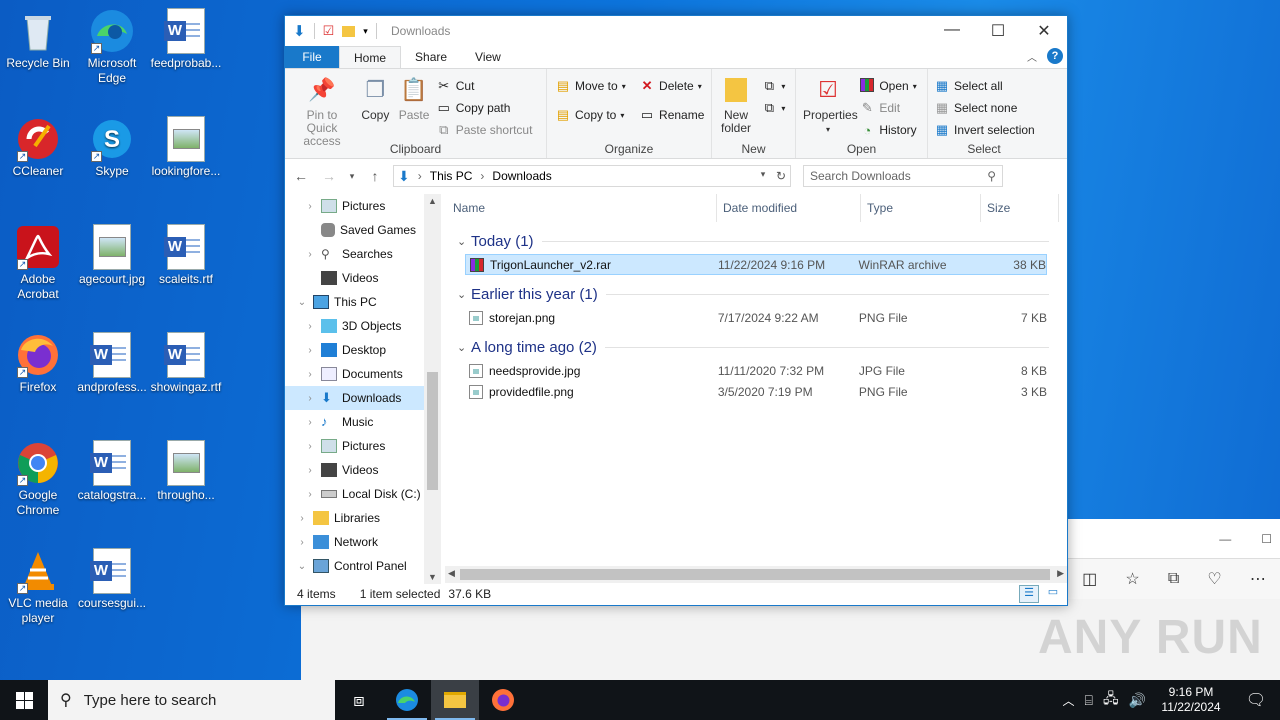 The height and width of the screenshot is (720, 1280). Describe the element at coordinates (984, 108) in the screenshot. I see `select-none-button: ▦ Select none` at that location.